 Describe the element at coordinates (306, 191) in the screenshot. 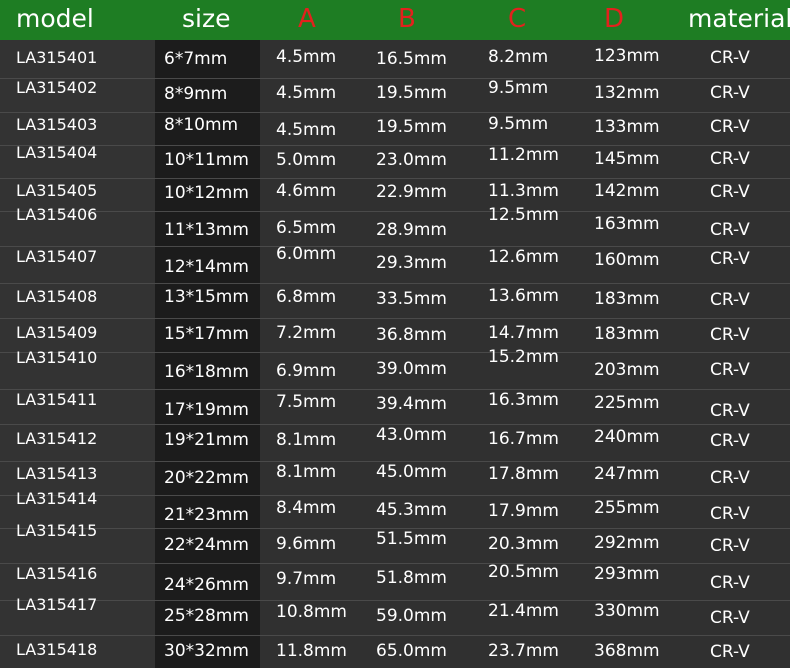

I see `cell-a: 4.6mm` at that location.